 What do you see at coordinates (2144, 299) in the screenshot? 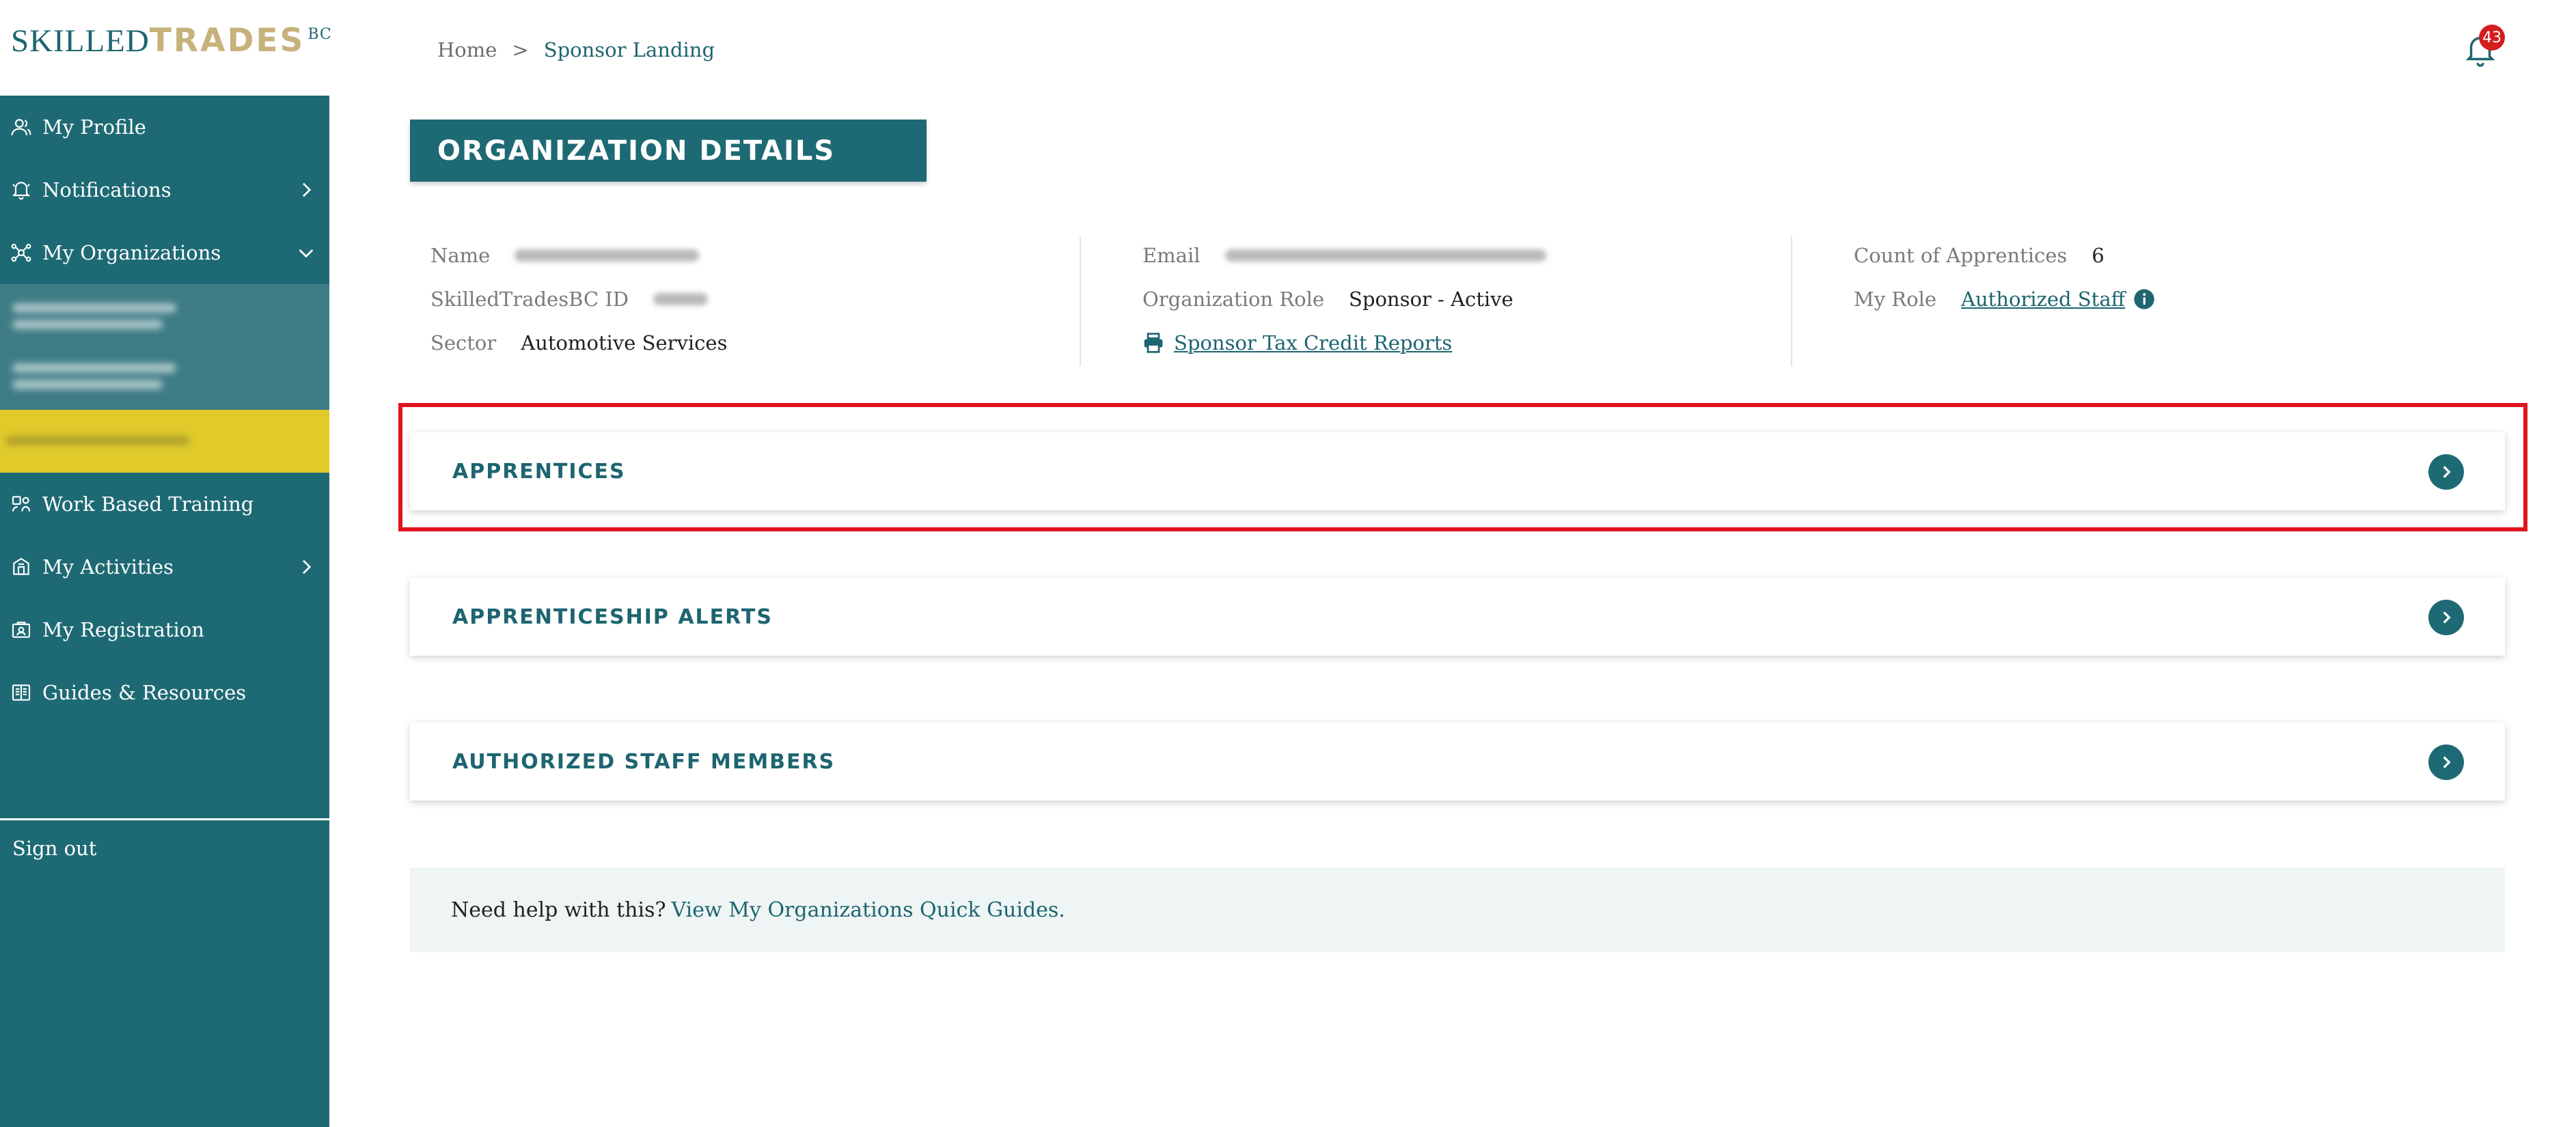
I see `info-icon` at bounding box center [2144, 299].